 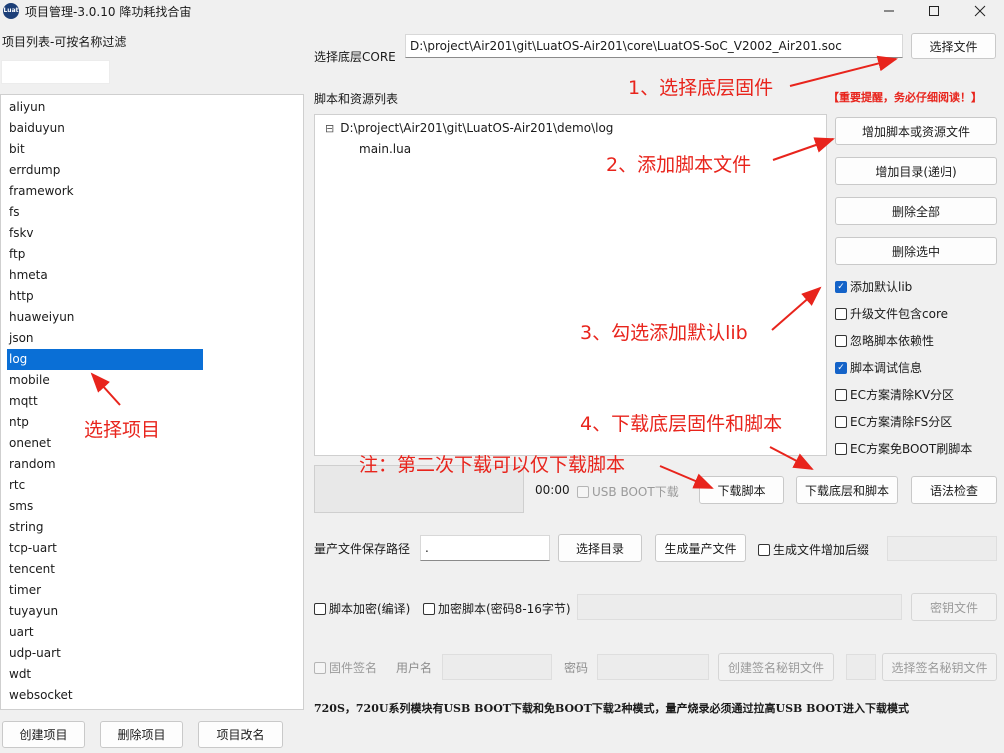 I want to click on annotation-step3: 3、勾选添加默认lib, so click(x=664, y=333).